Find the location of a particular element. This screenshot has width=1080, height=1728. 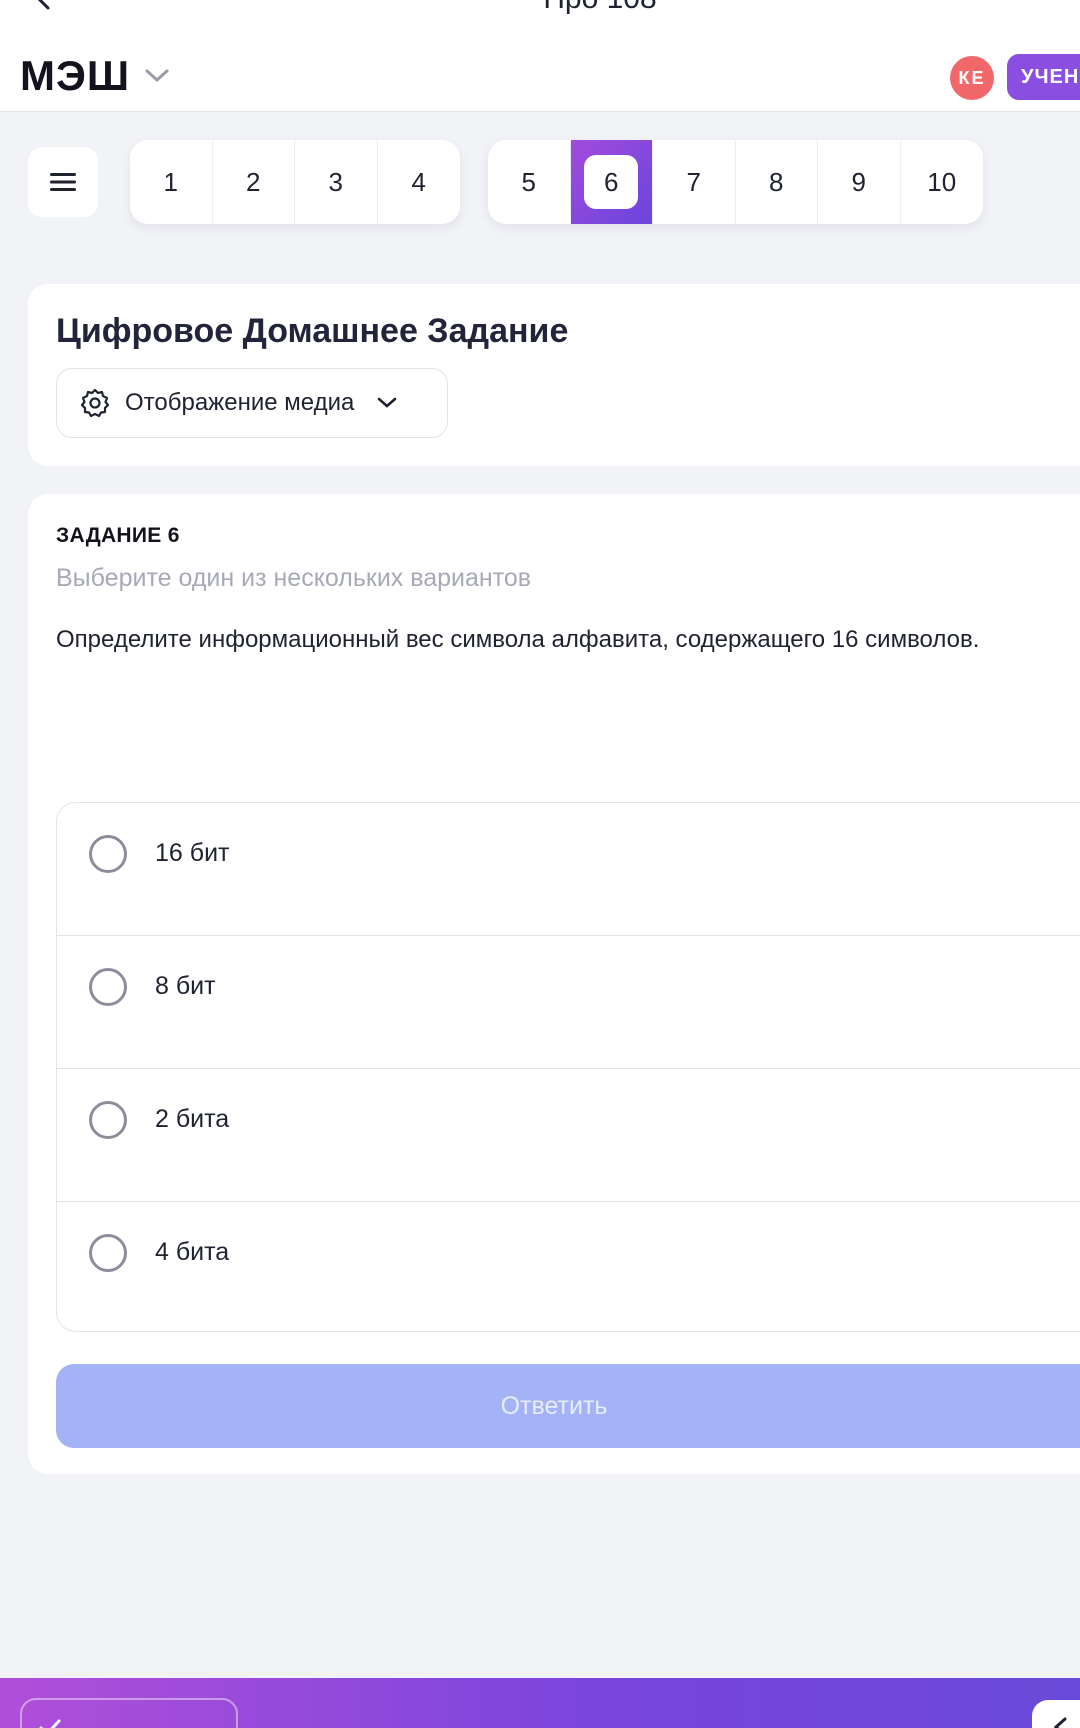

media-display-dropdown: Отображение медиа is located at coordinates (252, 403).